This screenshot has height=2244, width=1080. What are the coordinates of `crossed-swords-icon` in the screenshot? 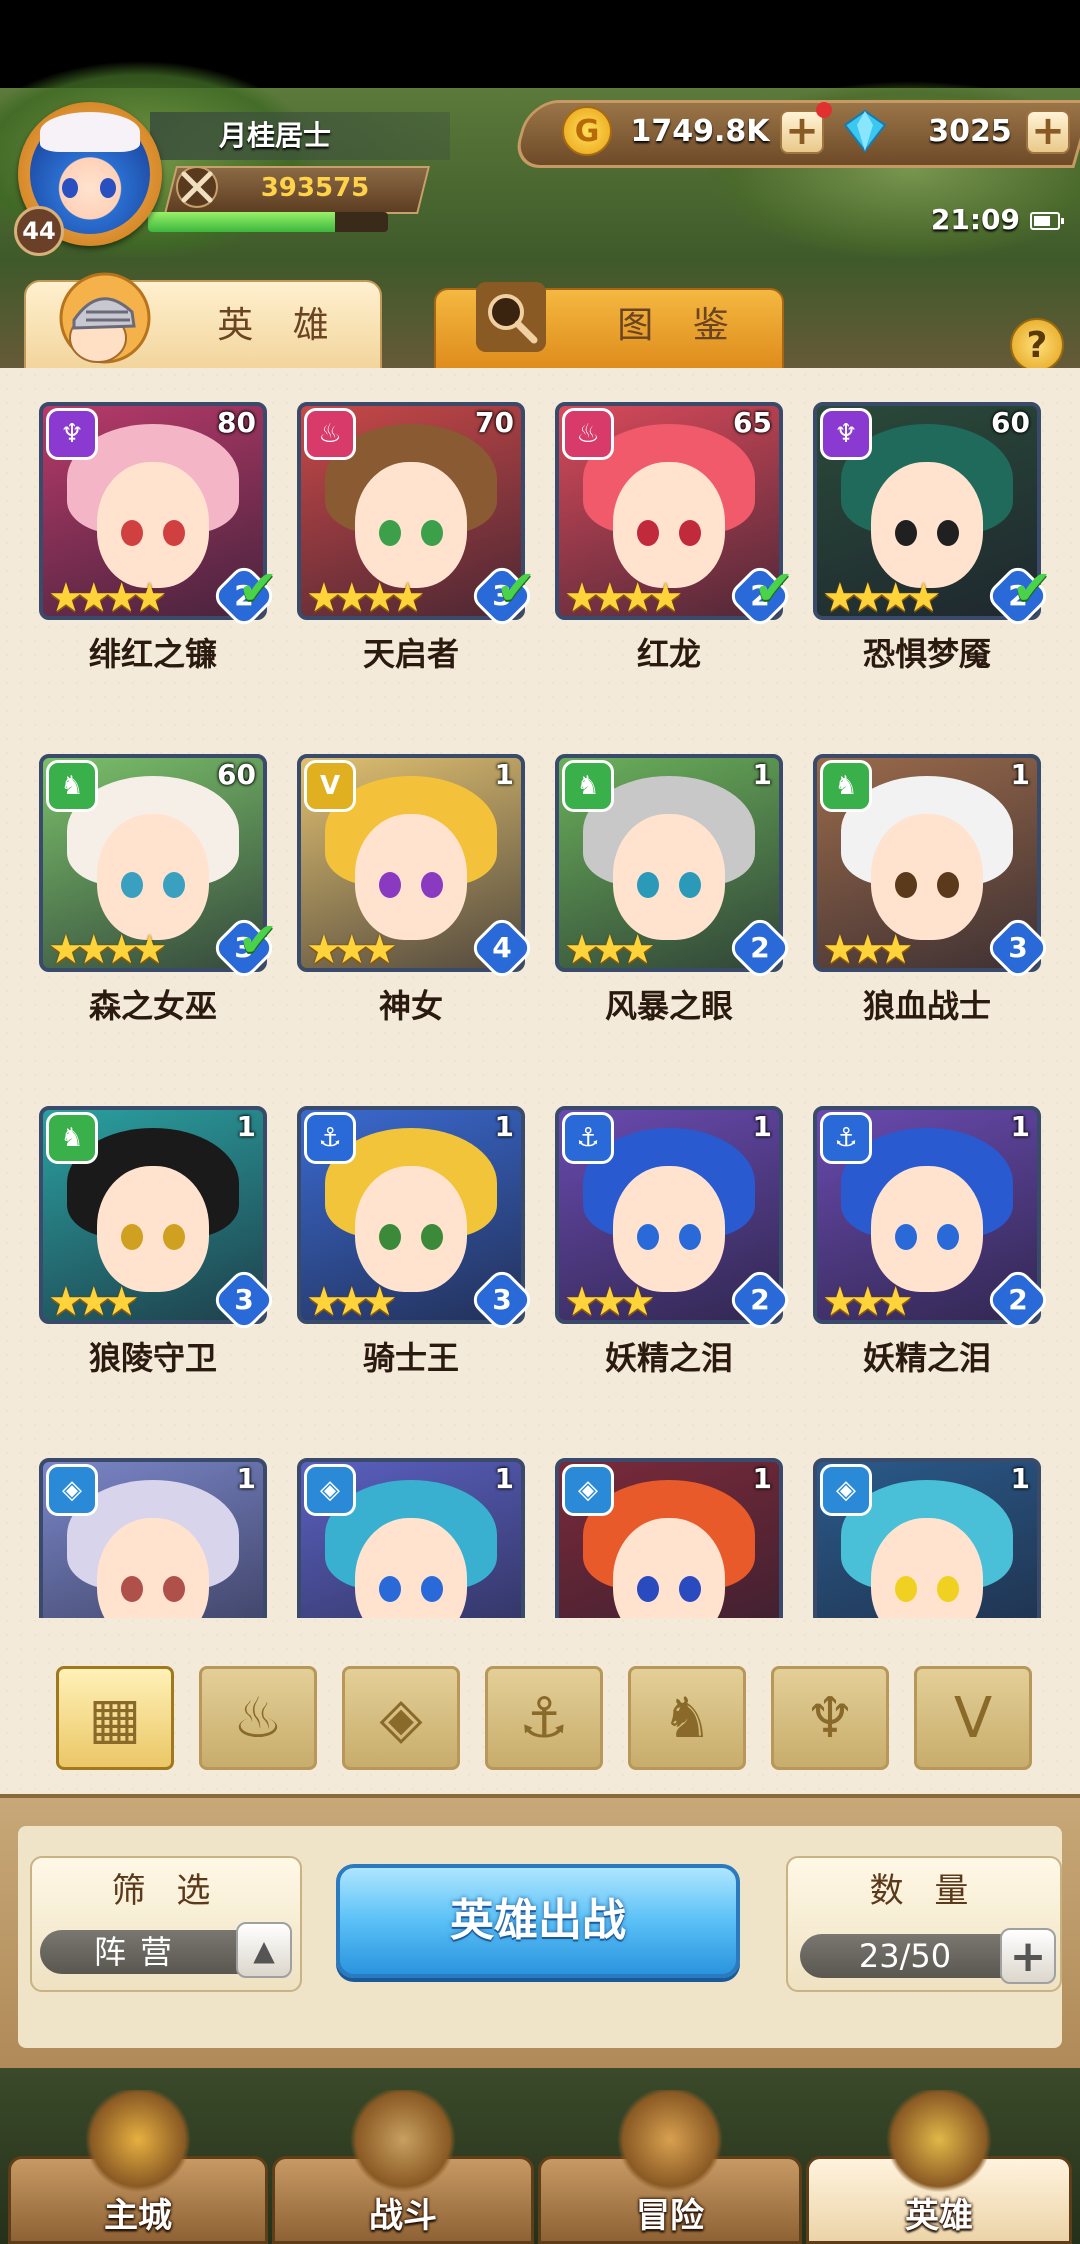 It's located at (197, 187).